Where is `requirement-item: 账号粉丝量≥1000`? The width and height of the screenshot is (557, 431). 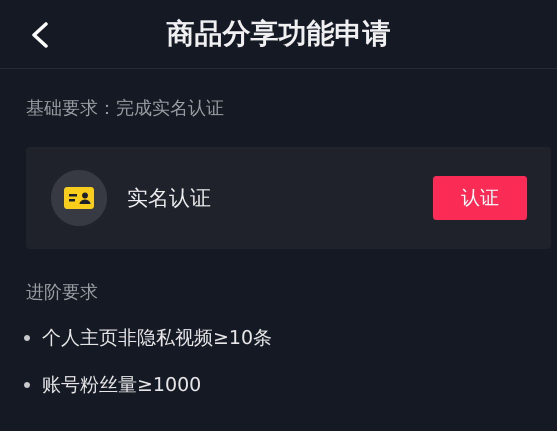 requirement-item: 账号粉丝量≥1000 is located at coordinates (122, 385).